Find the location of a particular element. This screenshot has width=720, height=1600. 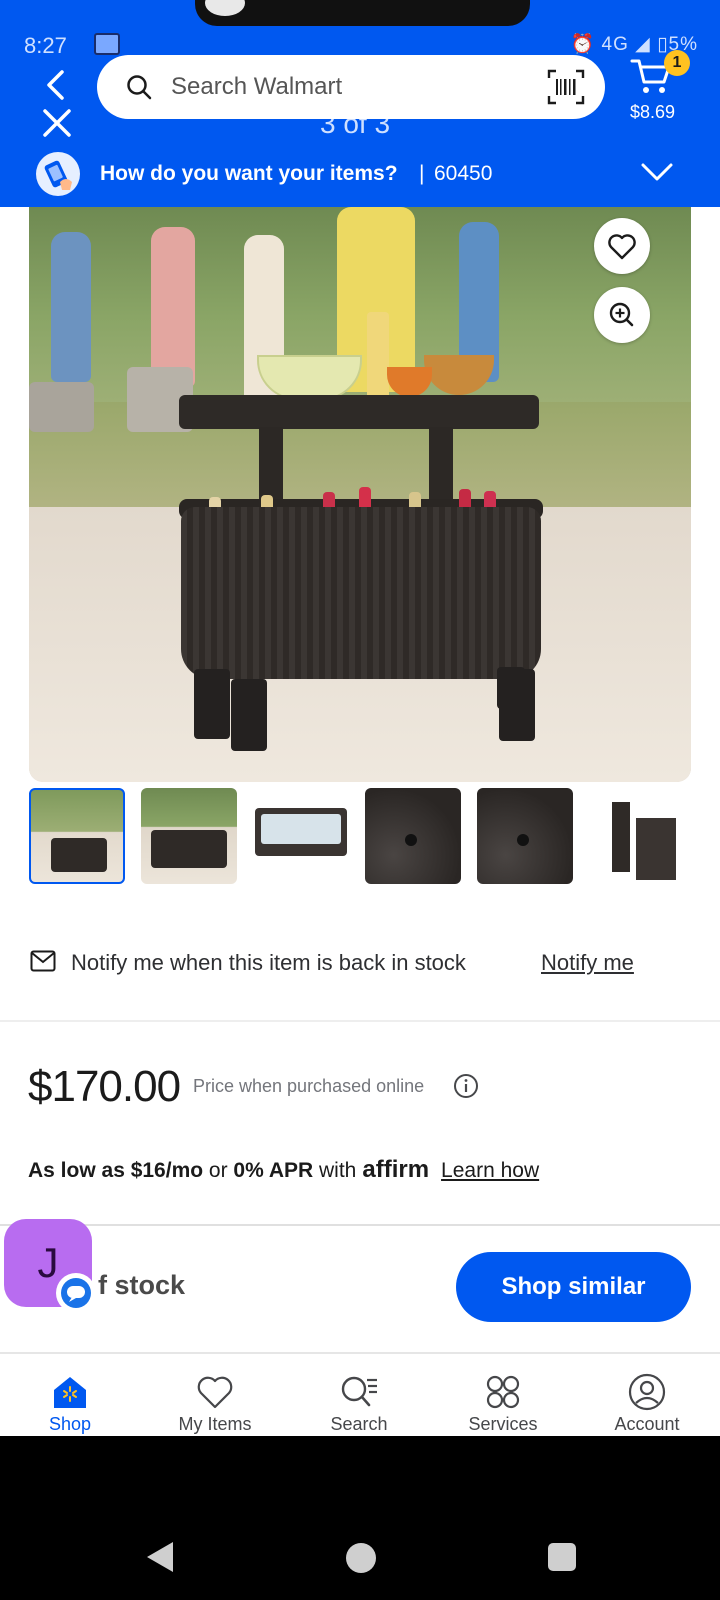

stock-status: f stock is located at coordinates (142, 1285).